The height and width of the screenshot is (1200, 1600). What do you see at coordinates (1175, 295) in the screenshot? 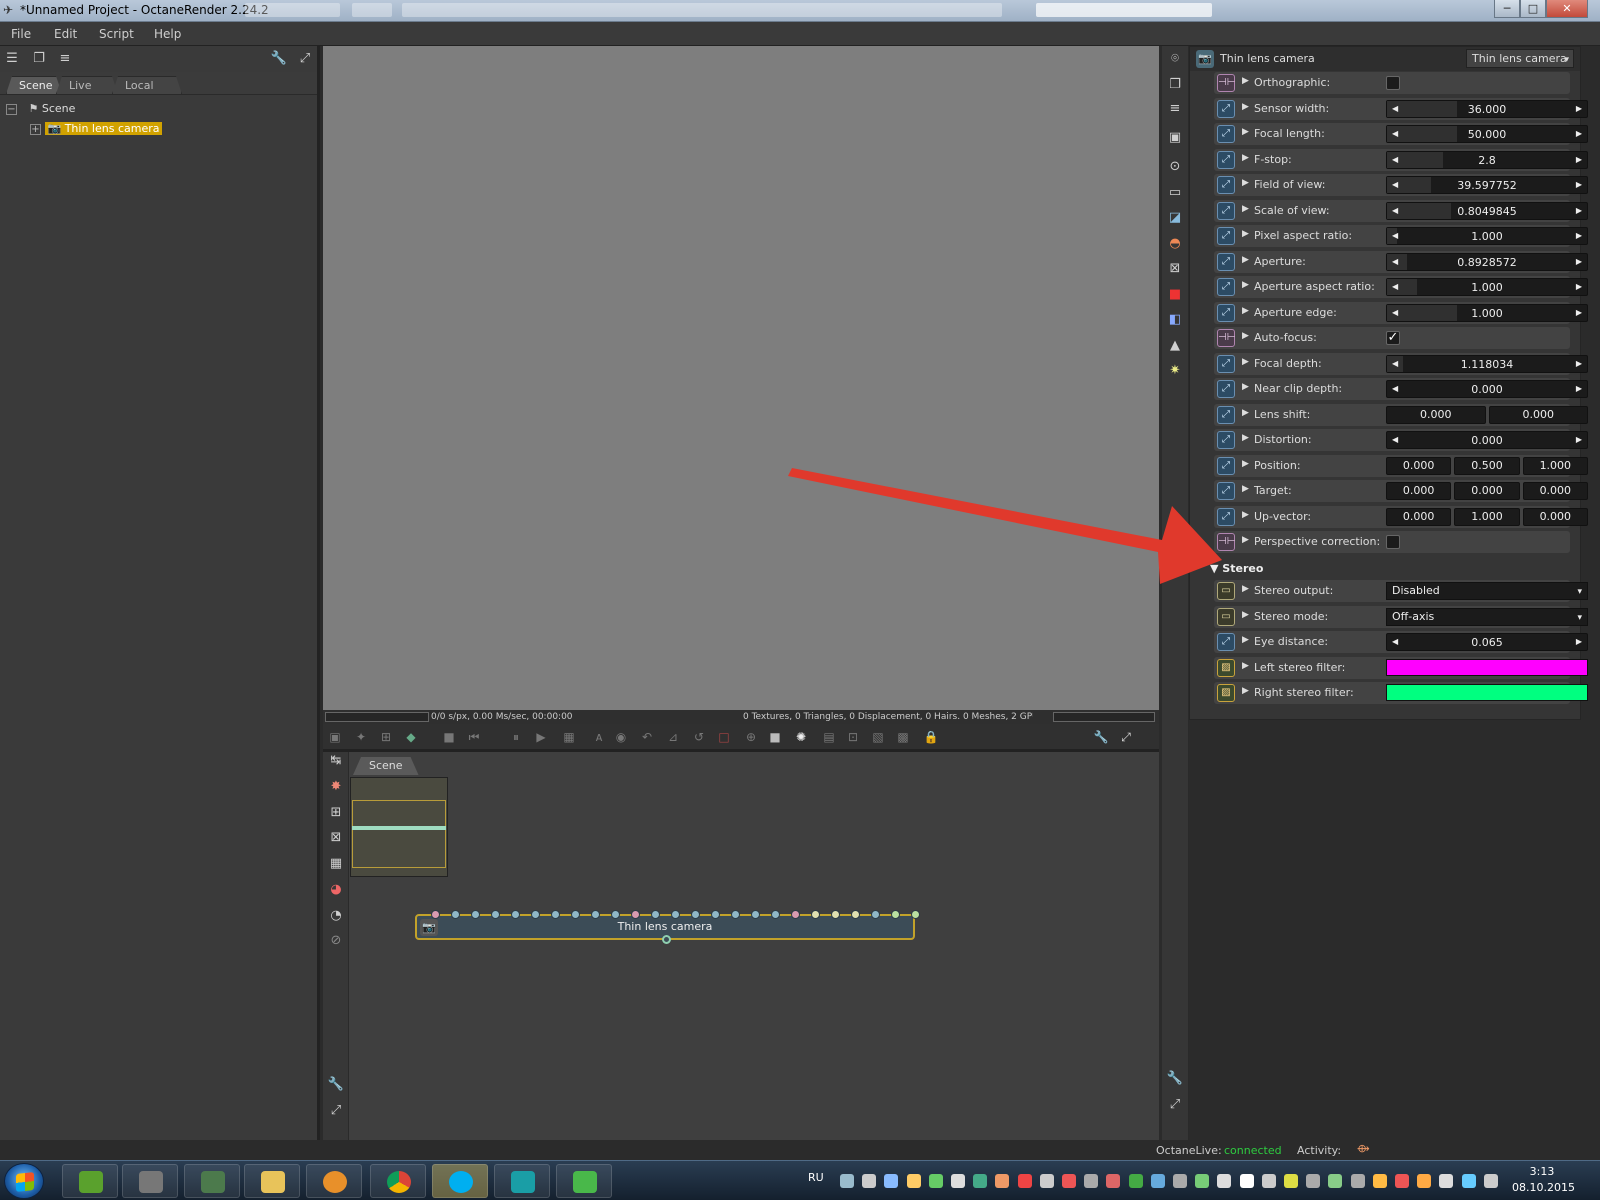
I see `material-icon: ■` at bounding box center [1175, 295].